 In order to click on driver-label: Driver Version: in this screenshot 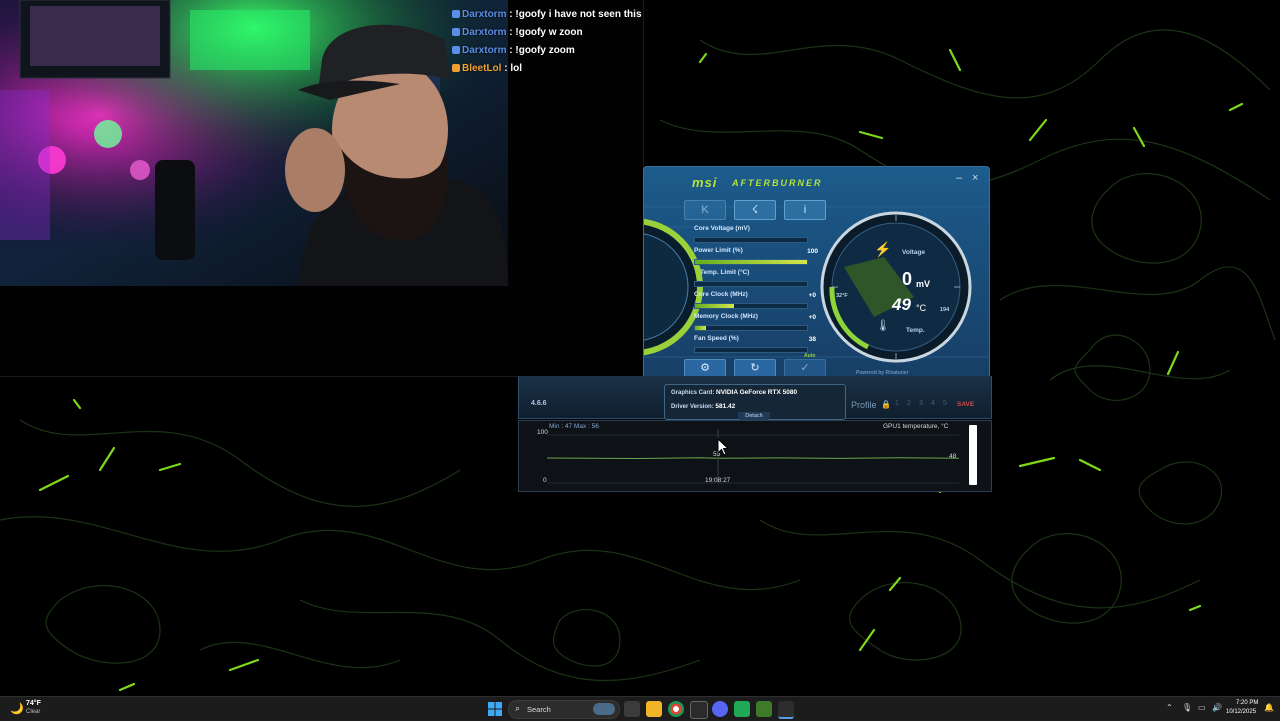, I will do `click(692, 407)`.